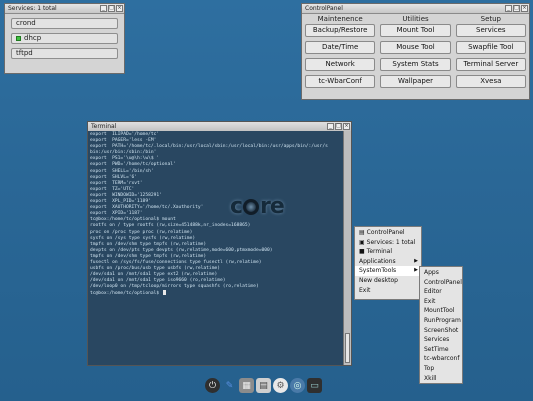 This screenshot has height=401, width=533. What do you see at coordinates (441, 340) in the screenshot?
I see `submenu-item: Services` at bounding box center [441, 340].